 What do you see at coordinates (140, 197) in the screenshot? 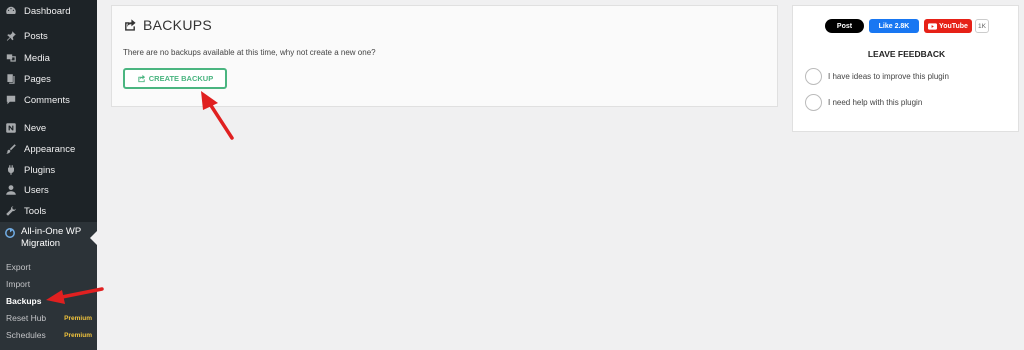
I see `annotation-arrows` at bounding box center [140, 197].